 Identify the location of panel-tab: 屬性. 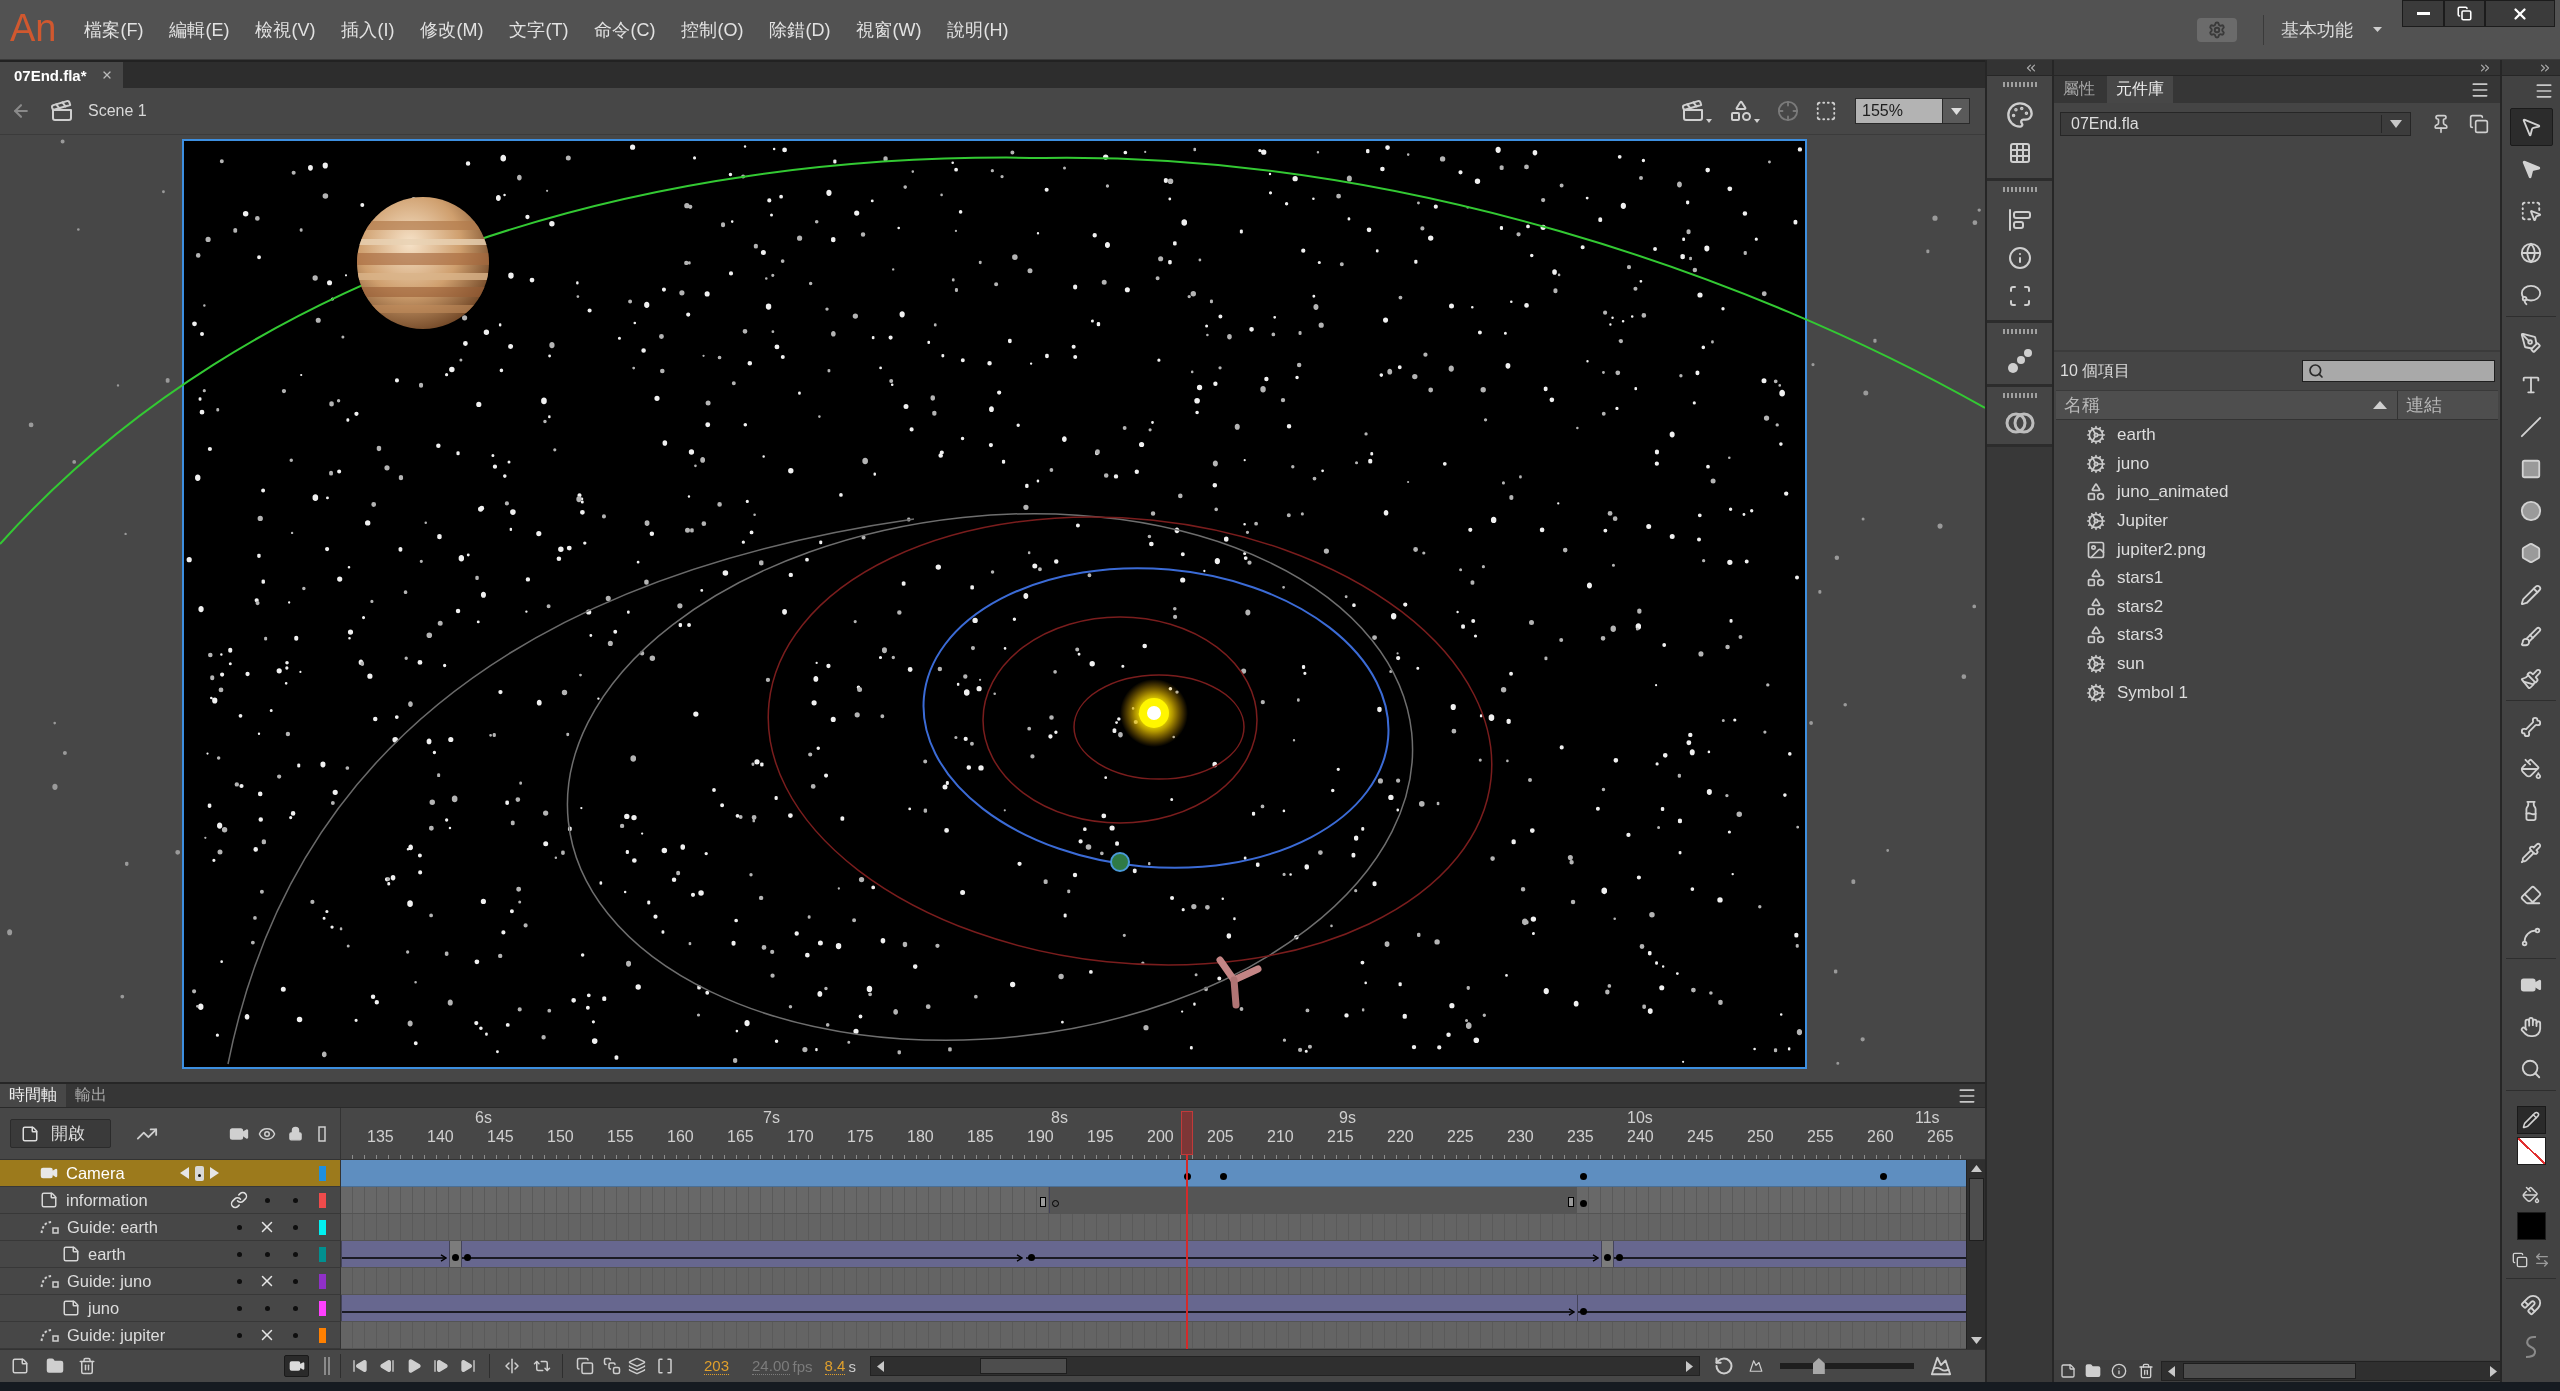
(2079, 89).